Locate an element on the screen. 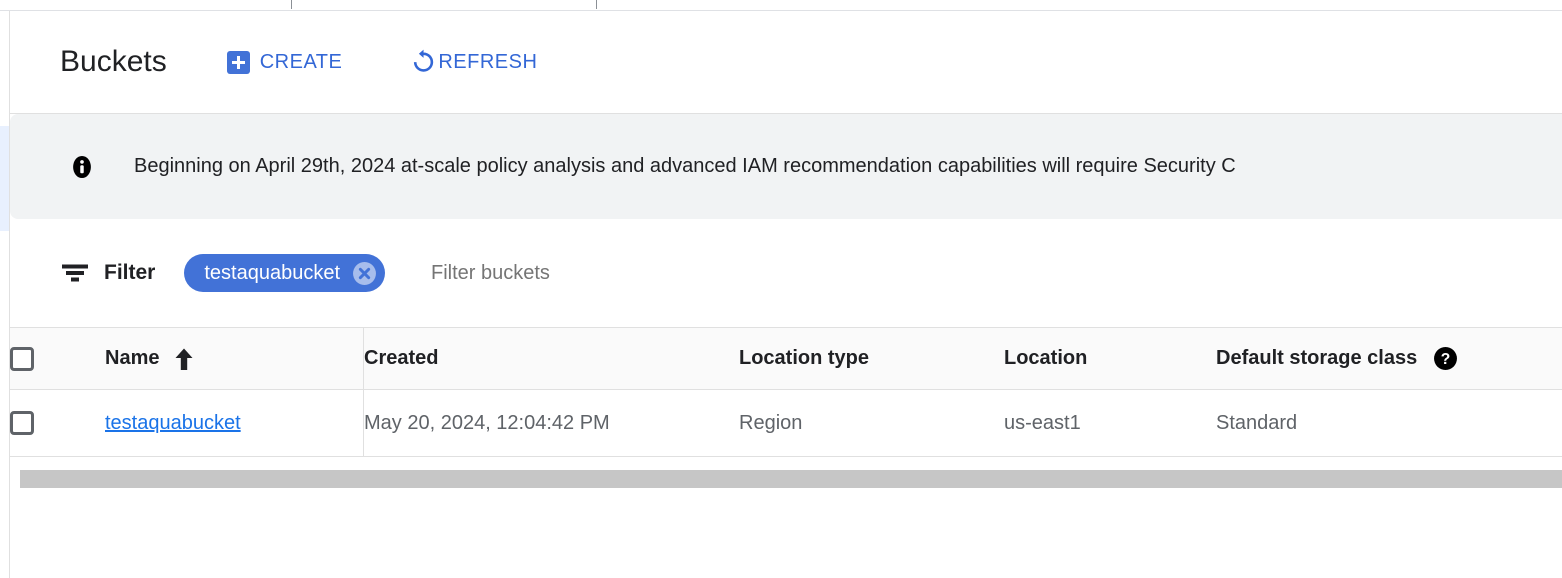  help-icon: ? is located at coordinates (1445, 358).